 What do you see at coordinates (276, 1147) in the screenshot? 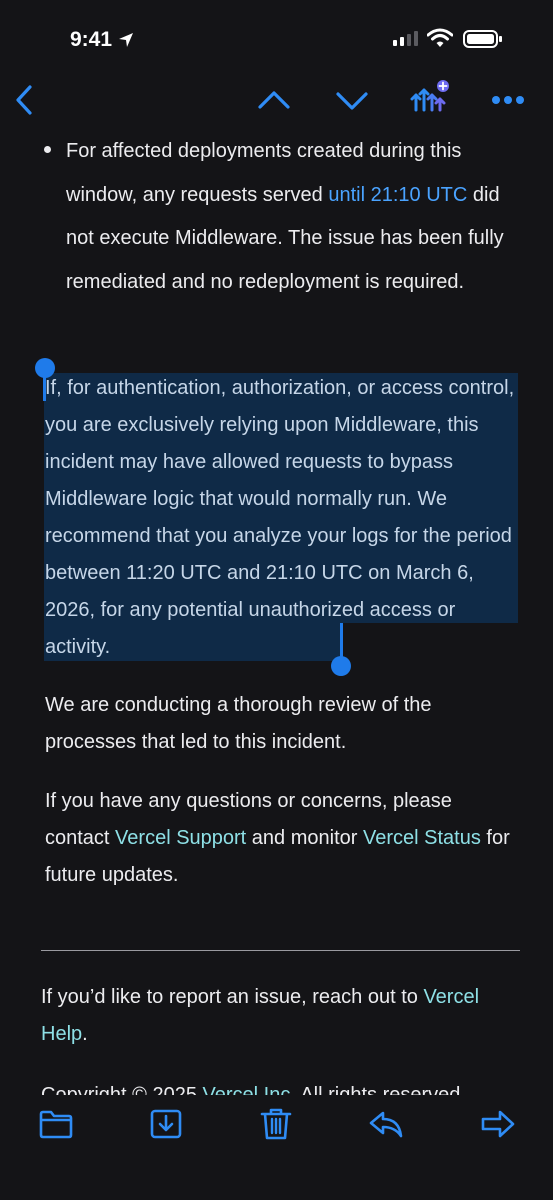
I see `bottom-toolbar` at bounding box center [276, 1147].